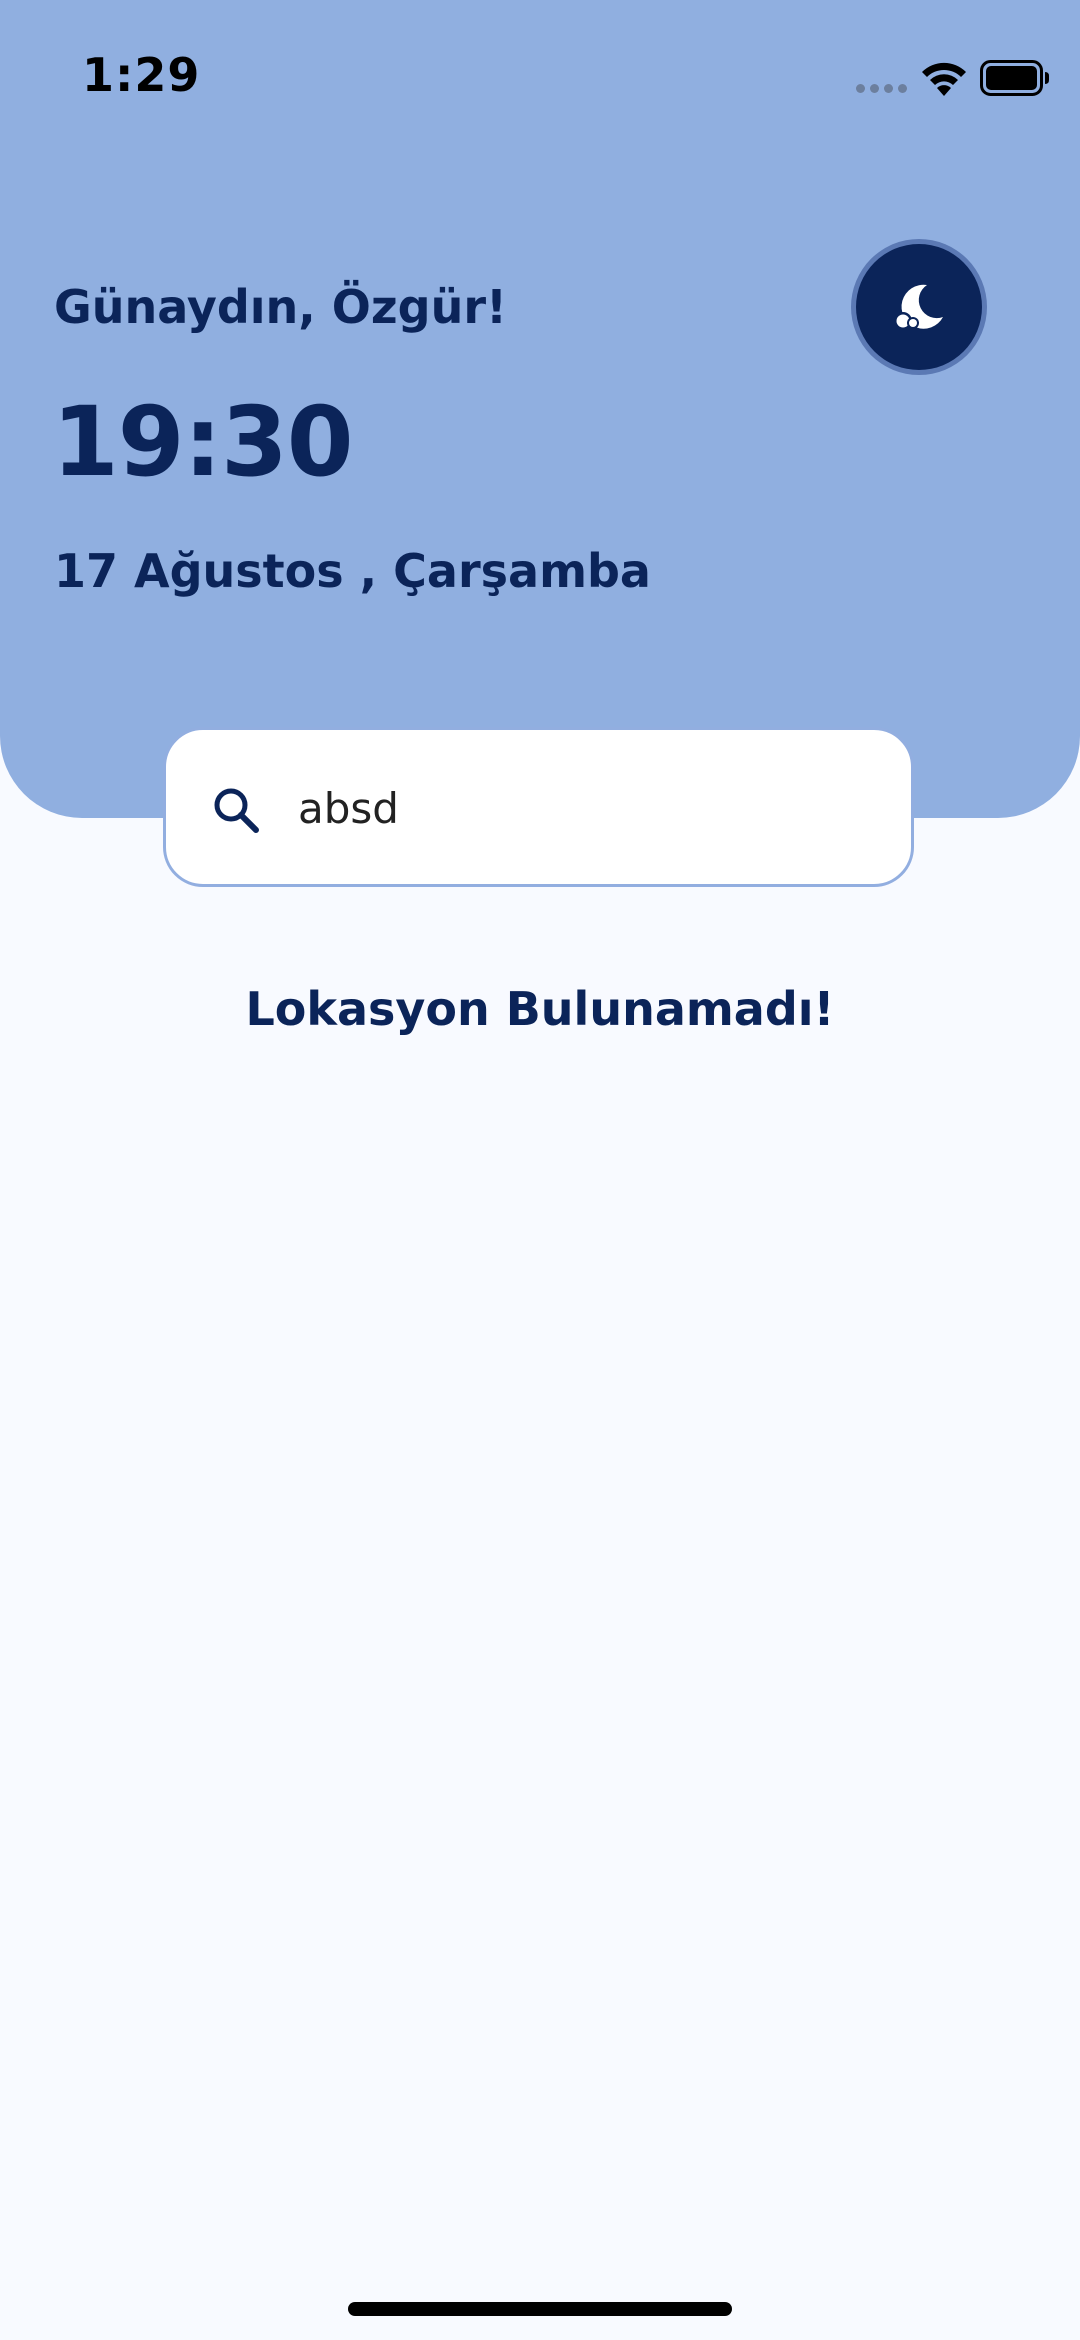 This screenshot has width=1080, height=2340. What do you see at coordinates (236, 810) in the screenshot?
I see `search-icon` at bounding box center [236, 810].